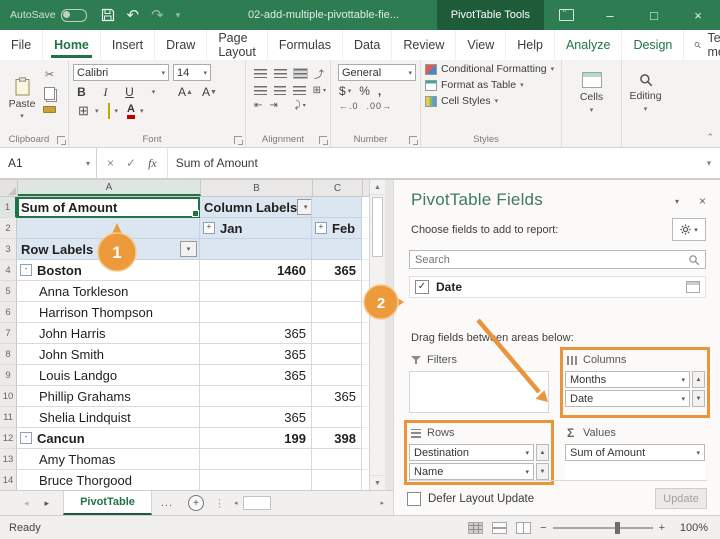  I want to click on autosave-toggle: AutoSave, so click(48, 15).